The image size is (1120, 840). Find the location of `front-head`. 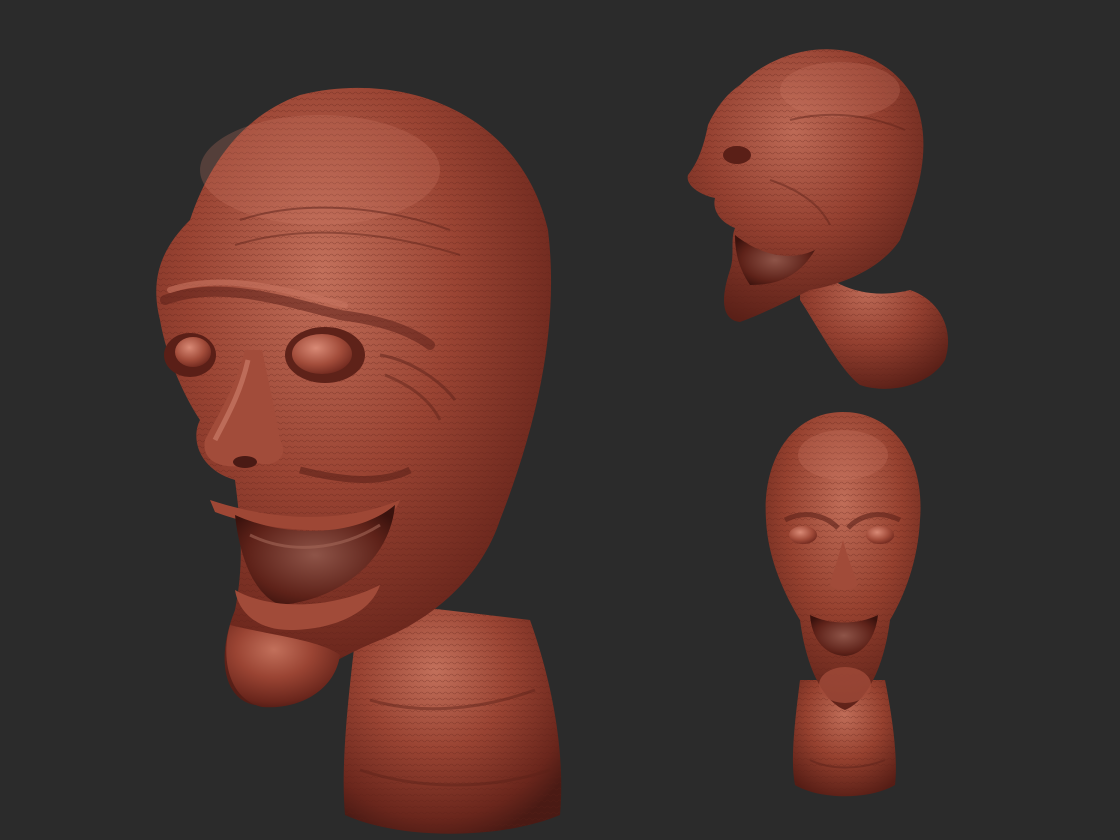

front-head is located at coordinates (843, 604).